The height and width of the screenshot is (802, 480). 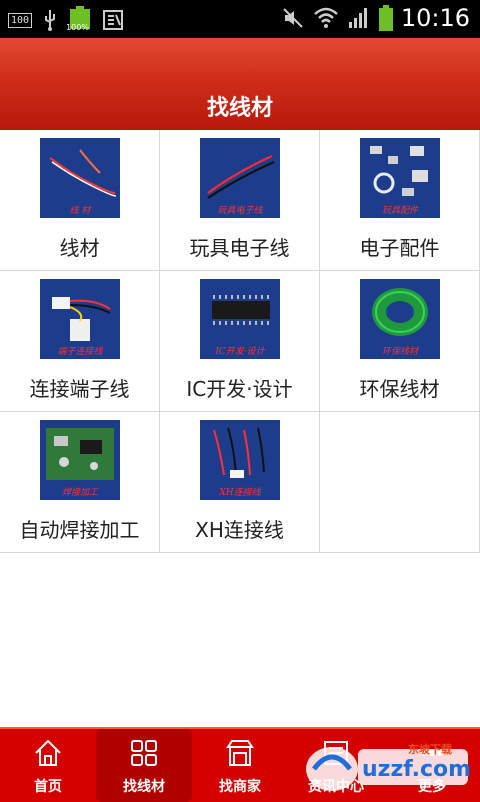 I want to click on category-label: 电子配件, so click(x=399, y=248).